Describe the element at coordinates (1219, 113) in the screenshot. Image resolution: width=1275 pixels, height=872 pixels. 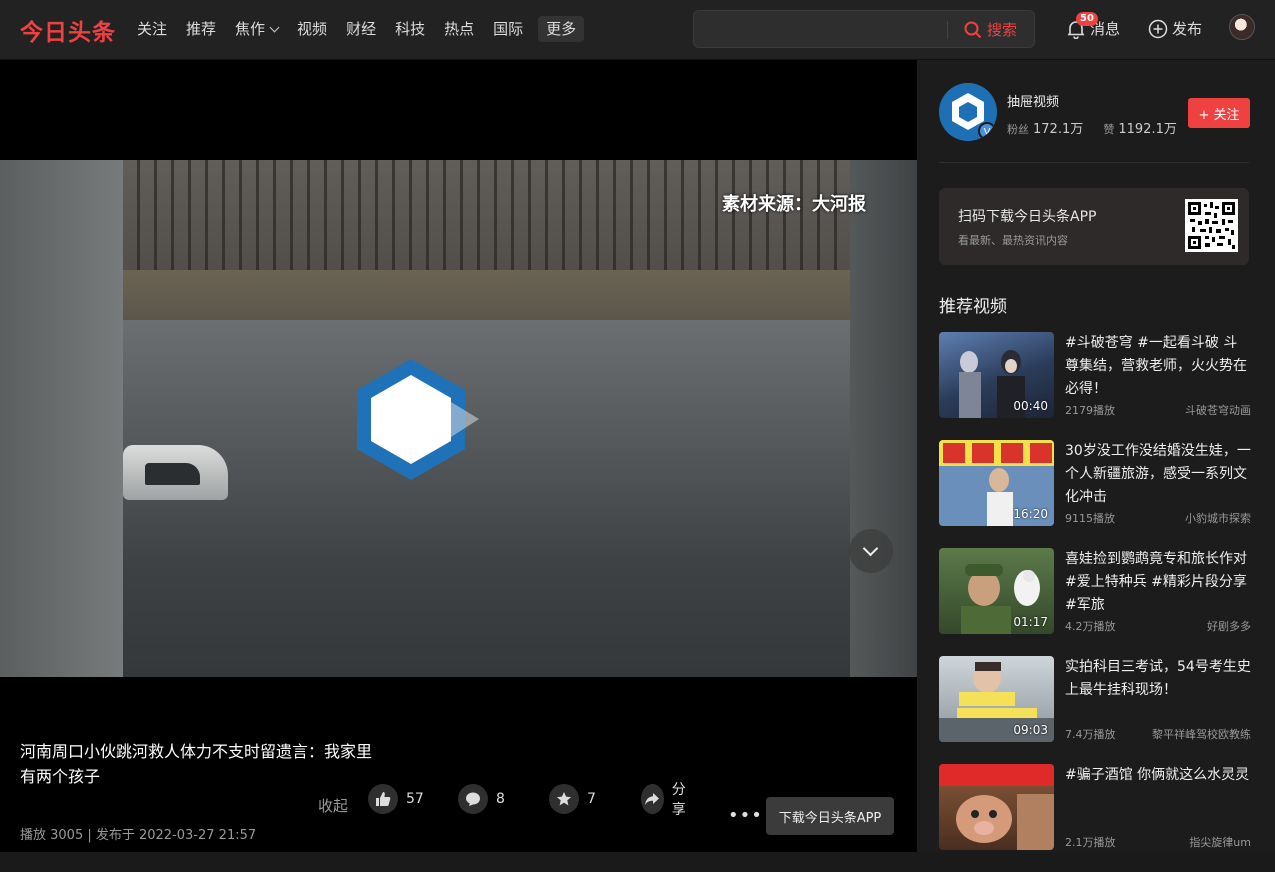
I see `follow-button: + 关注` at that location.